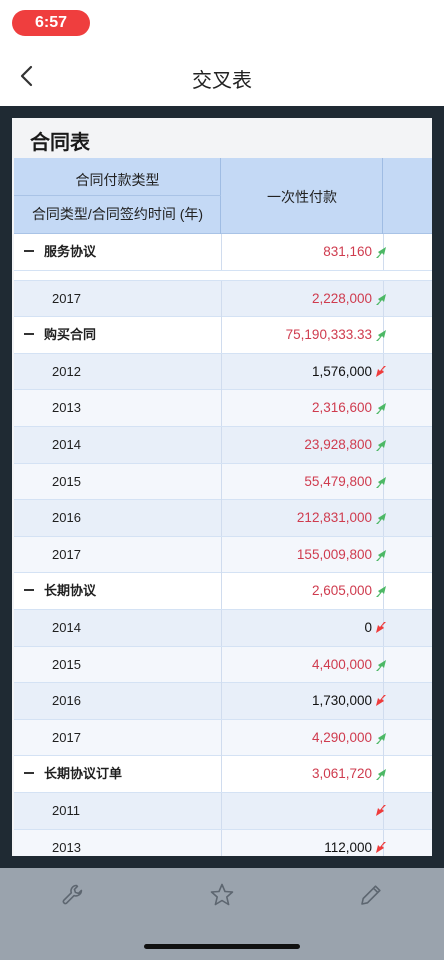  I want to click on row-label-text: 长期协议订单, so click(83, 774).